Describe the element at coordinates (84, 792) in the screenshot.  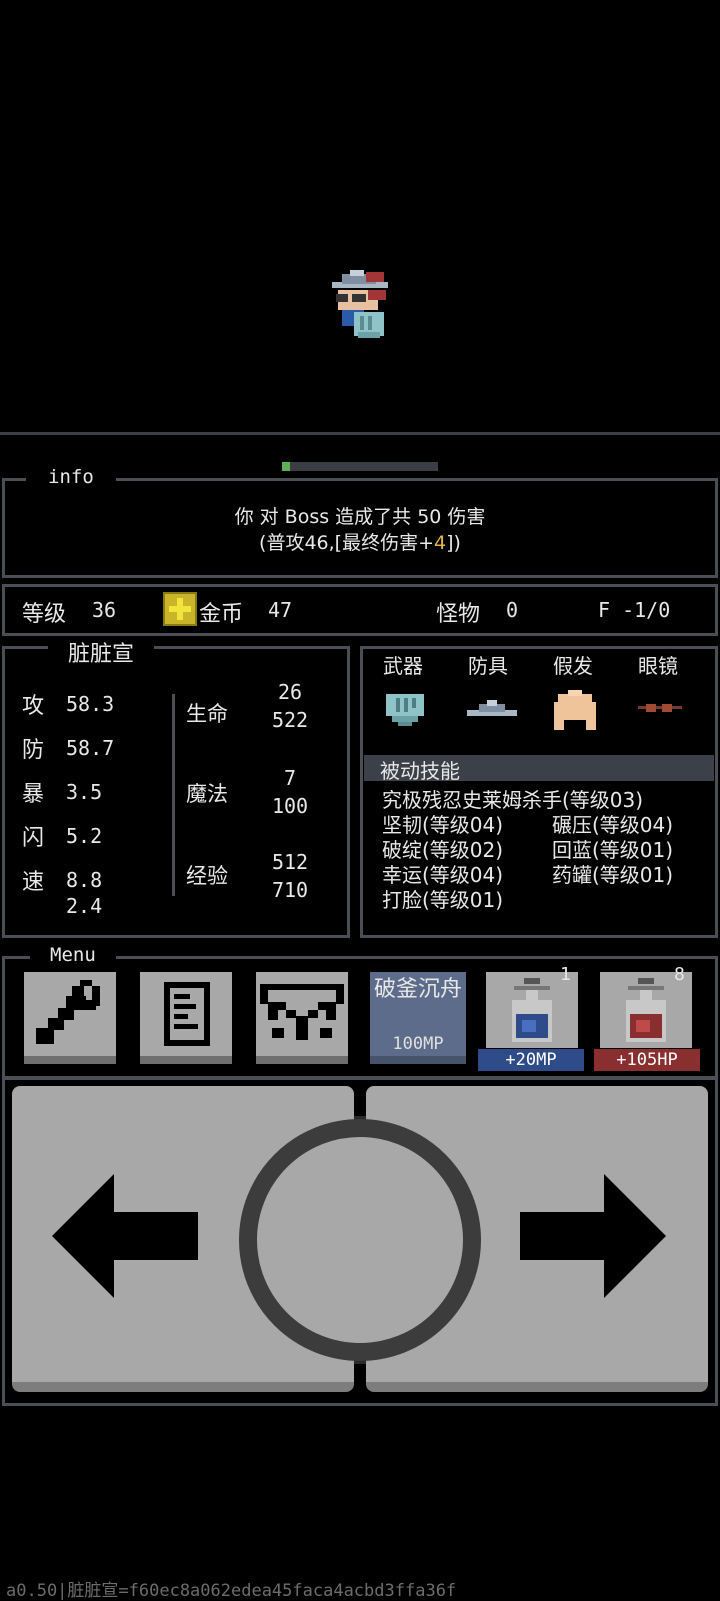
I see `stat-crit-value: 3.5` at that location.